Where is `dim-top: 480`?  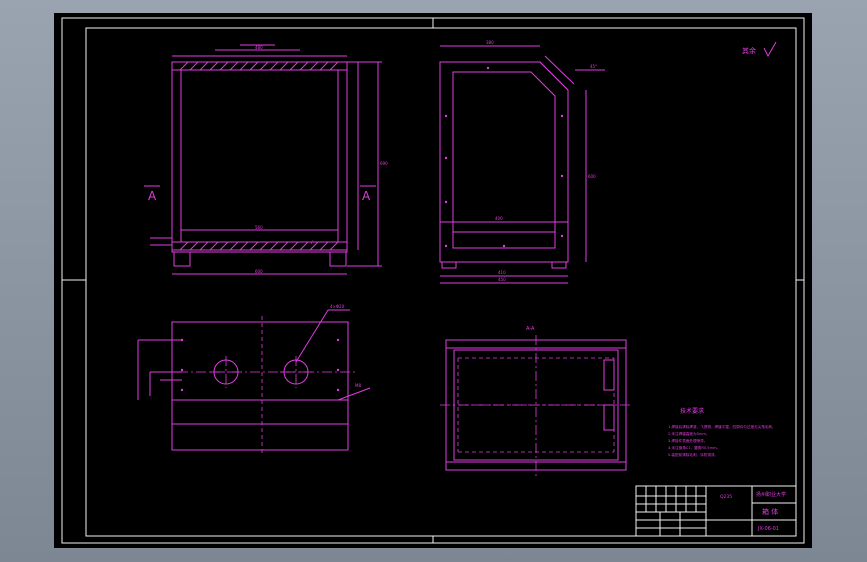
dim-top: 480 is located at coordinates (259, 47).